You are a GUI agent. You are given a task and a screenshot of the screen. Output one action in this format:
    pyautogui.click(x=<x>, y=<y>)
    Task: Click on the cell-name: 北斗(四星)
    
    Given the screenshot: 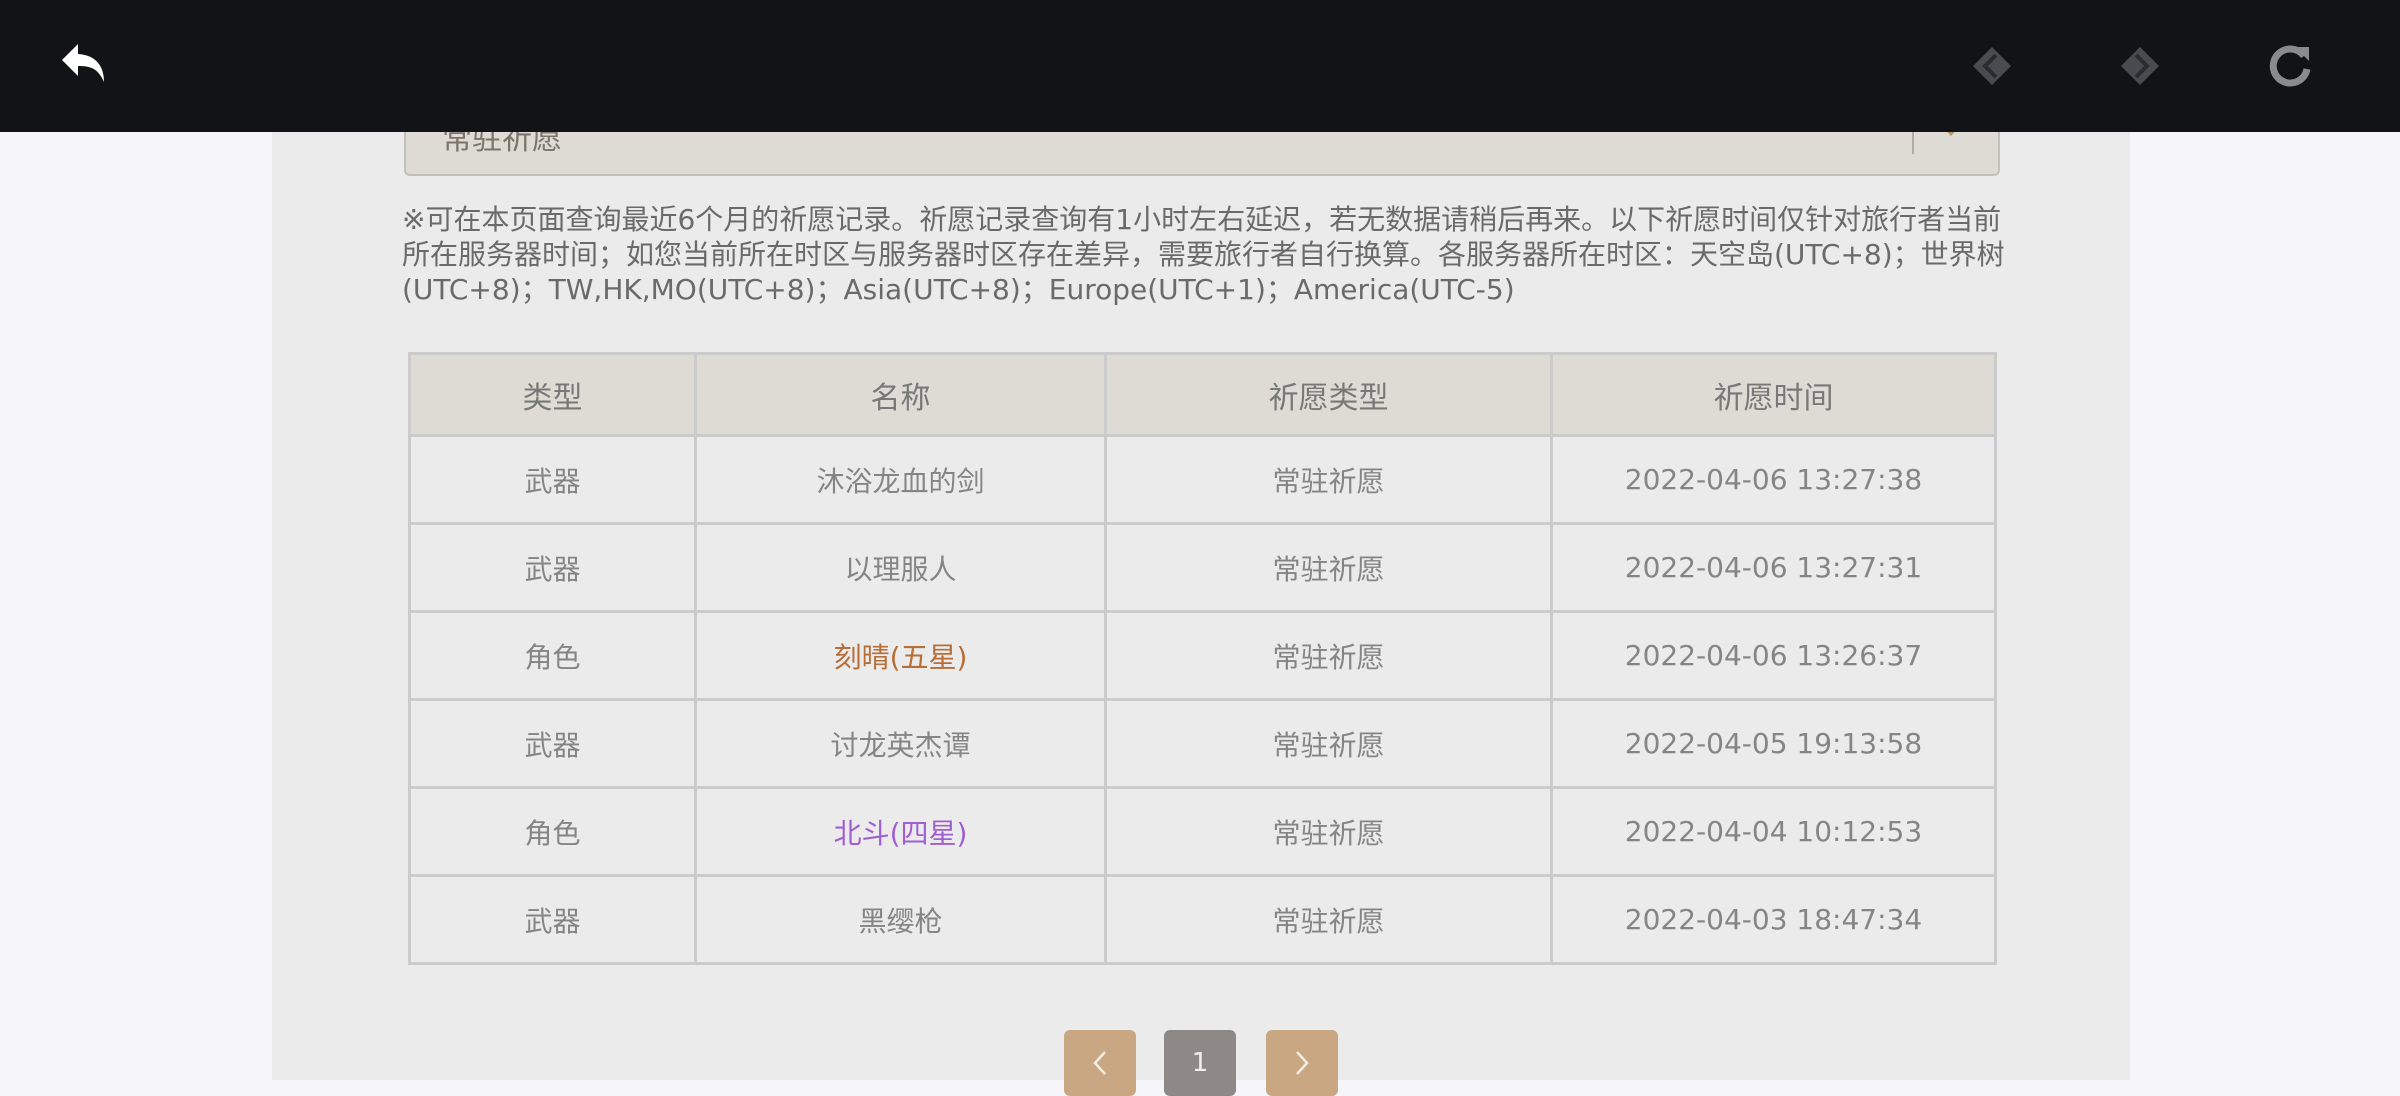 What is the action you would take?
    pyautogui.click(x=900, y=831)
    